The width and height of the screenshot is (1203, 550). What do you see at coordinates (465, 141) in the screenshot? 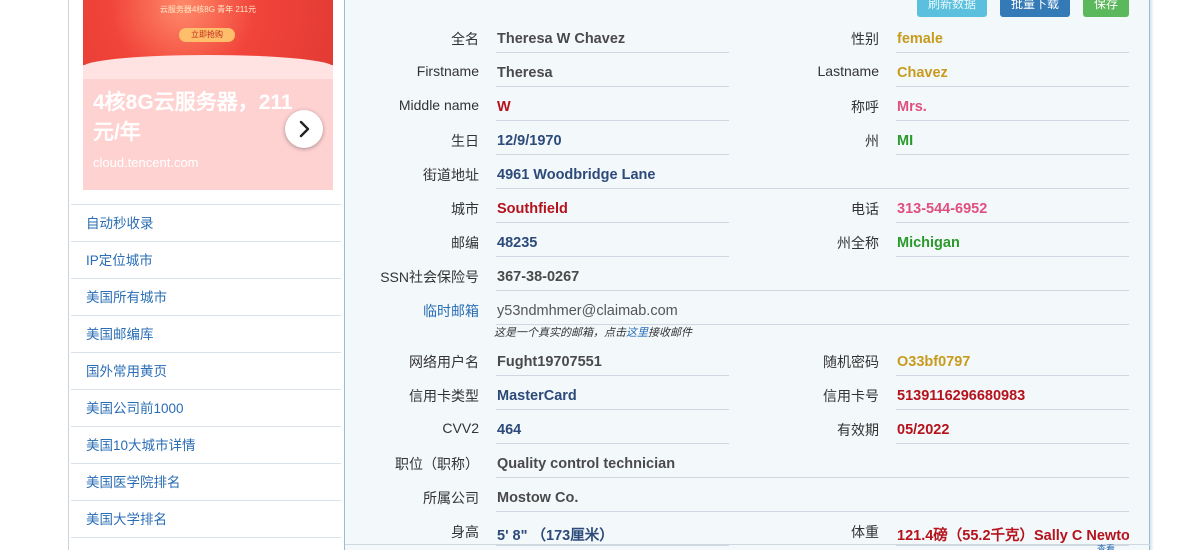
I see `birthday-label: 生日` at bounding box center [465, 141].